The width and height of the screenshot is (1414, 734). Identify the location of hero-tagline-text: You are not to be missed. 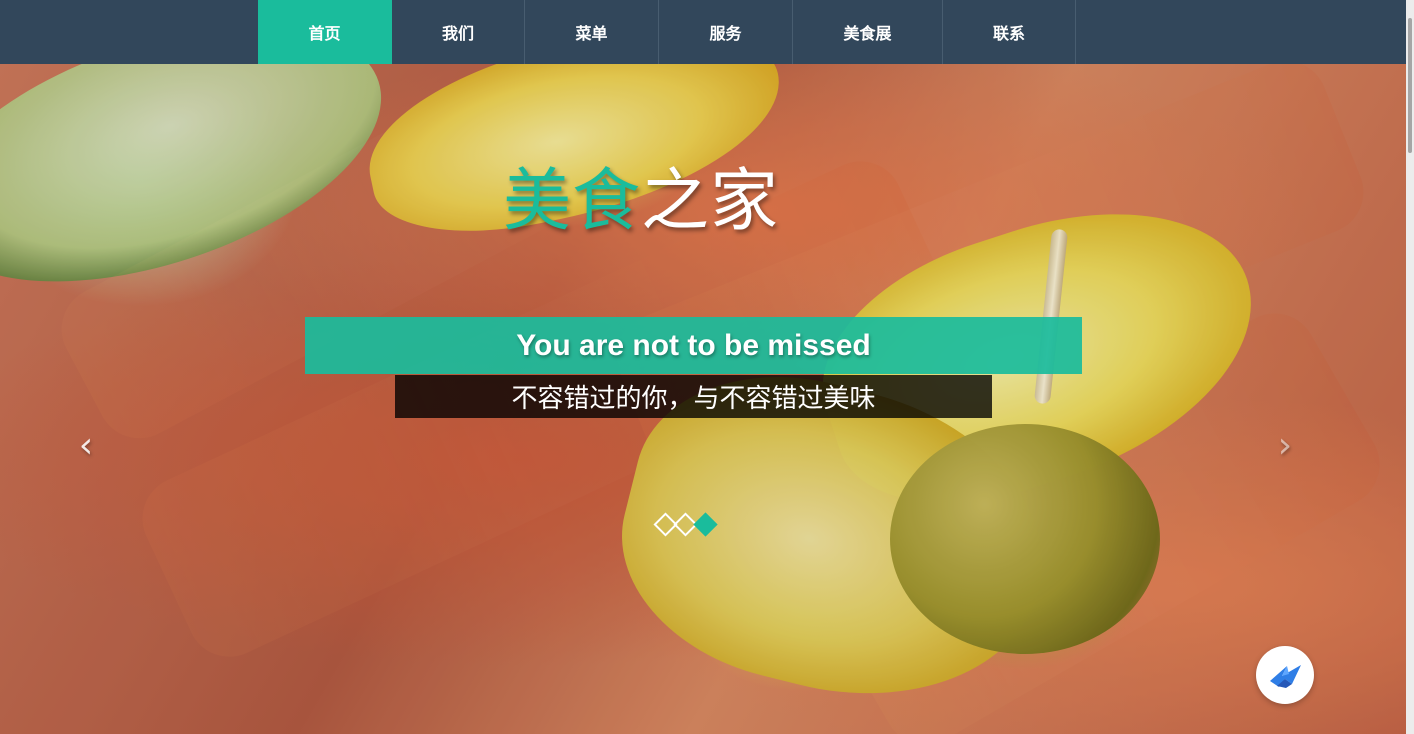
(693, 345).